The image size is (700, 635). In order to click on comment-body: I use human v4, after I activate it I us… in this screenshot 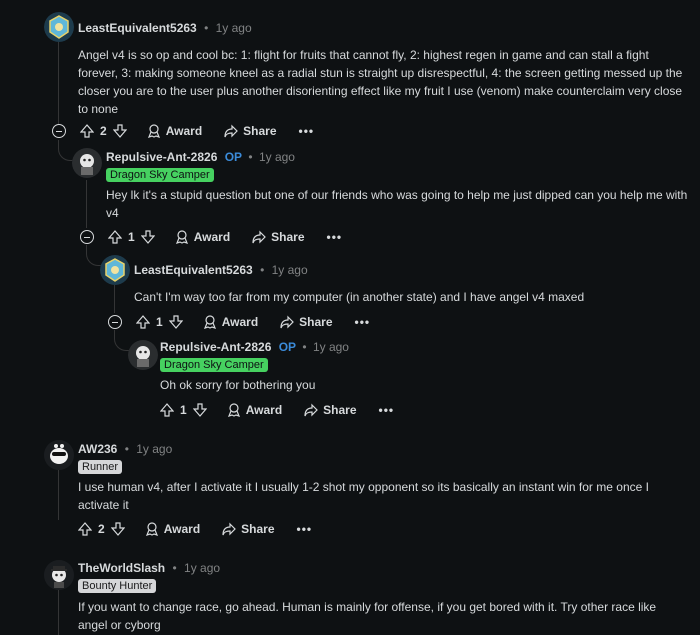, I will do `click(363, 496)`.